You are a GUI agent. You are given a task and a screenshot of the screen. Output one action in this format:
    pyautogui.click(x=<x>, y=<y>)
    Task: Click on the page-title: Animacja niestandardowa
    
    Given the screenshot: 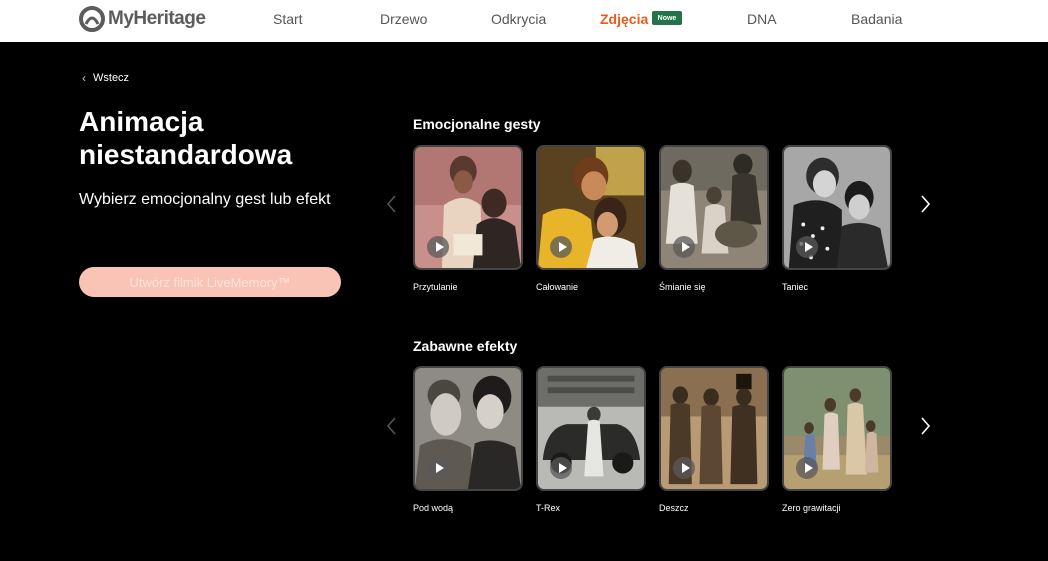 What is the action you would take?
    pyautogui.click(x=186, y=138)
    